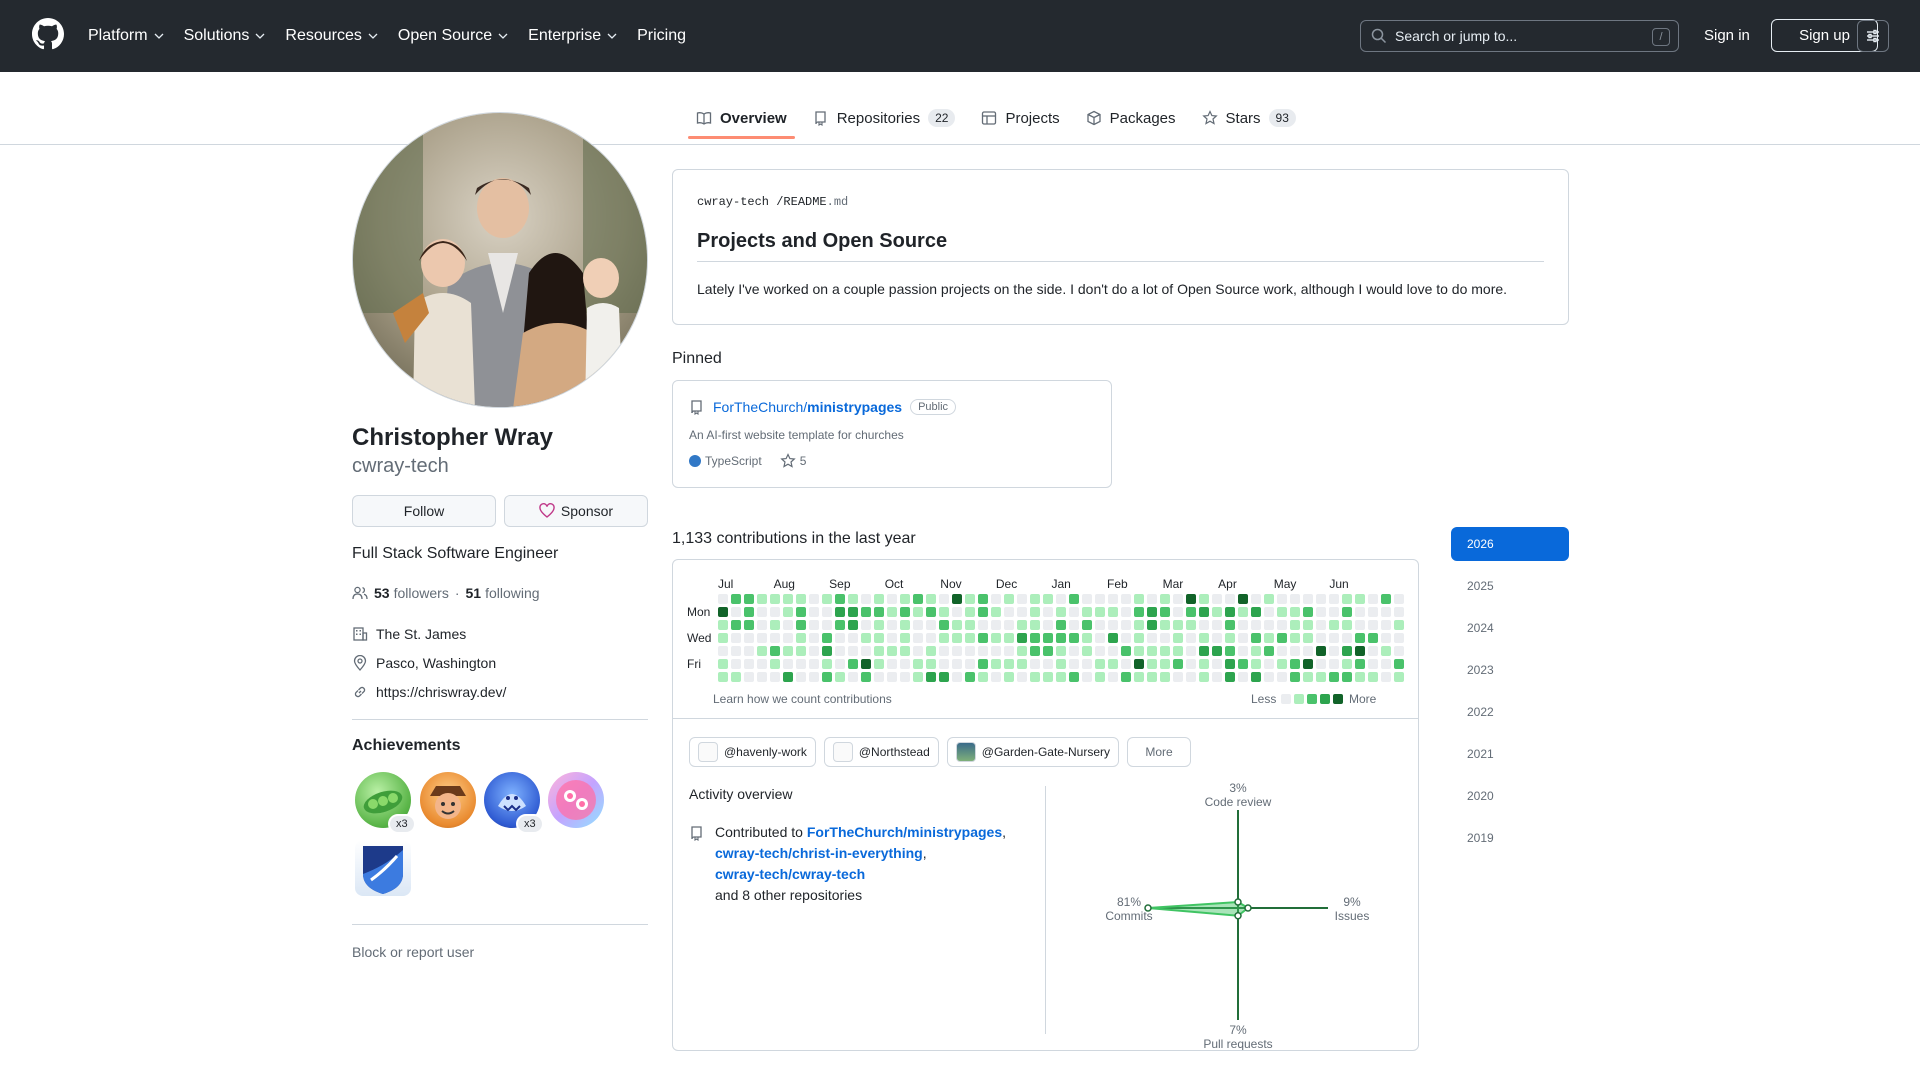 This screenshot has height=1080, width=1920. Describe the element at coordinates (48, 34) in the screenshot. I see `github-logo-icon` at that location.